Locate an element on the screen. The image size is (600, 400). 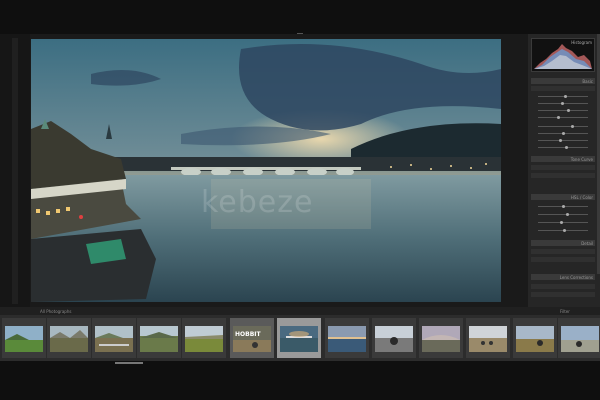
top-bar is located at coordinates (300, 17).